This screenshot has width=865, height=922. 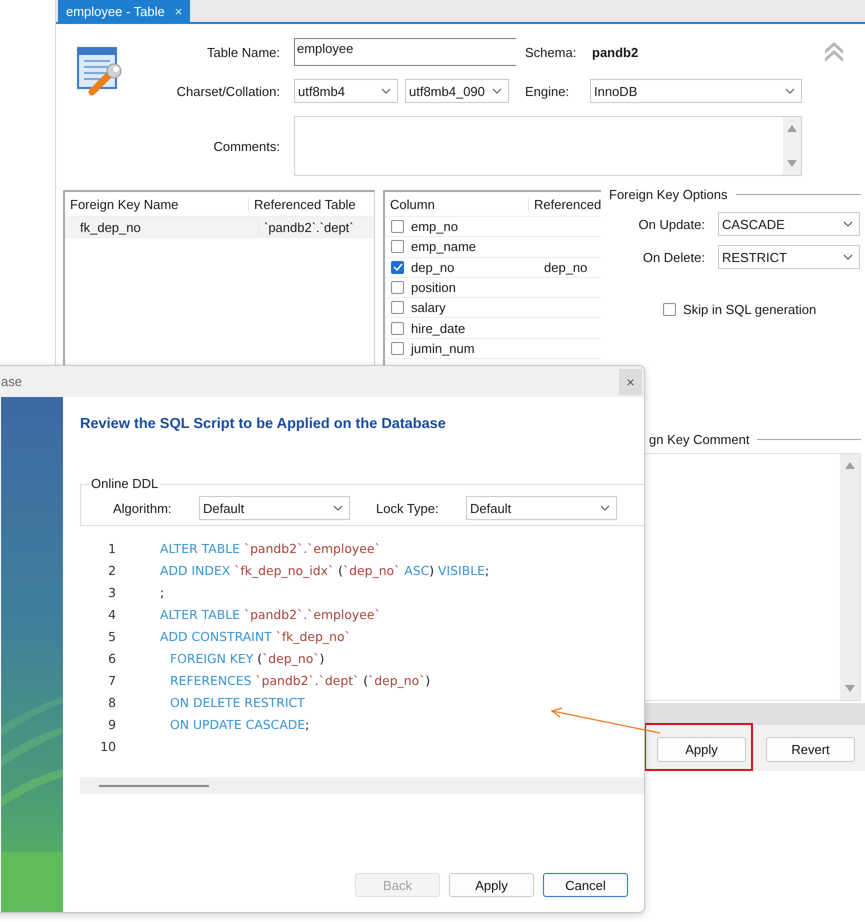 I want to click on line-number: 2, so click(x=111, y=570).